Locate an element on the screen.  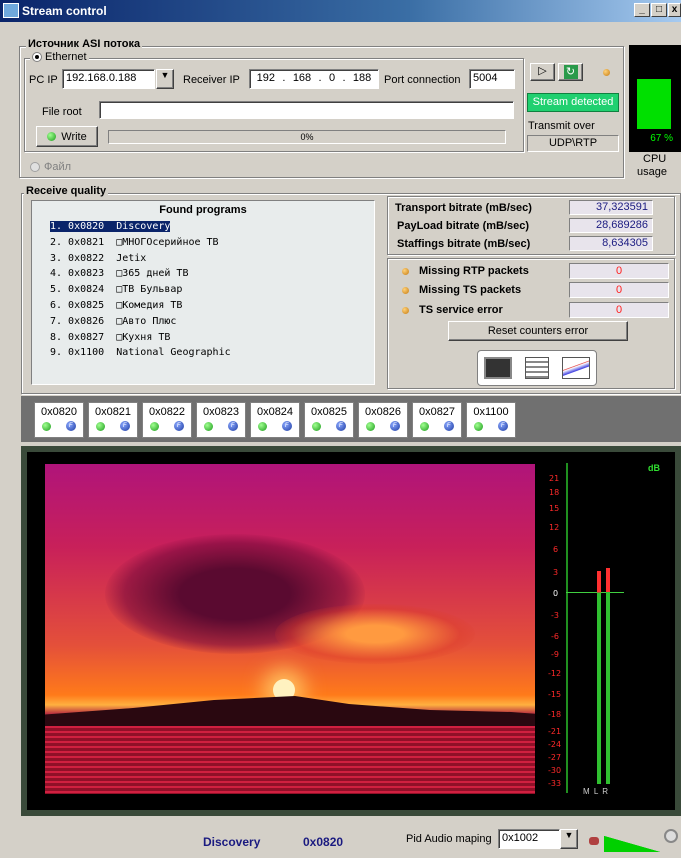
write-label: Write is located at coordinates (74, 136).